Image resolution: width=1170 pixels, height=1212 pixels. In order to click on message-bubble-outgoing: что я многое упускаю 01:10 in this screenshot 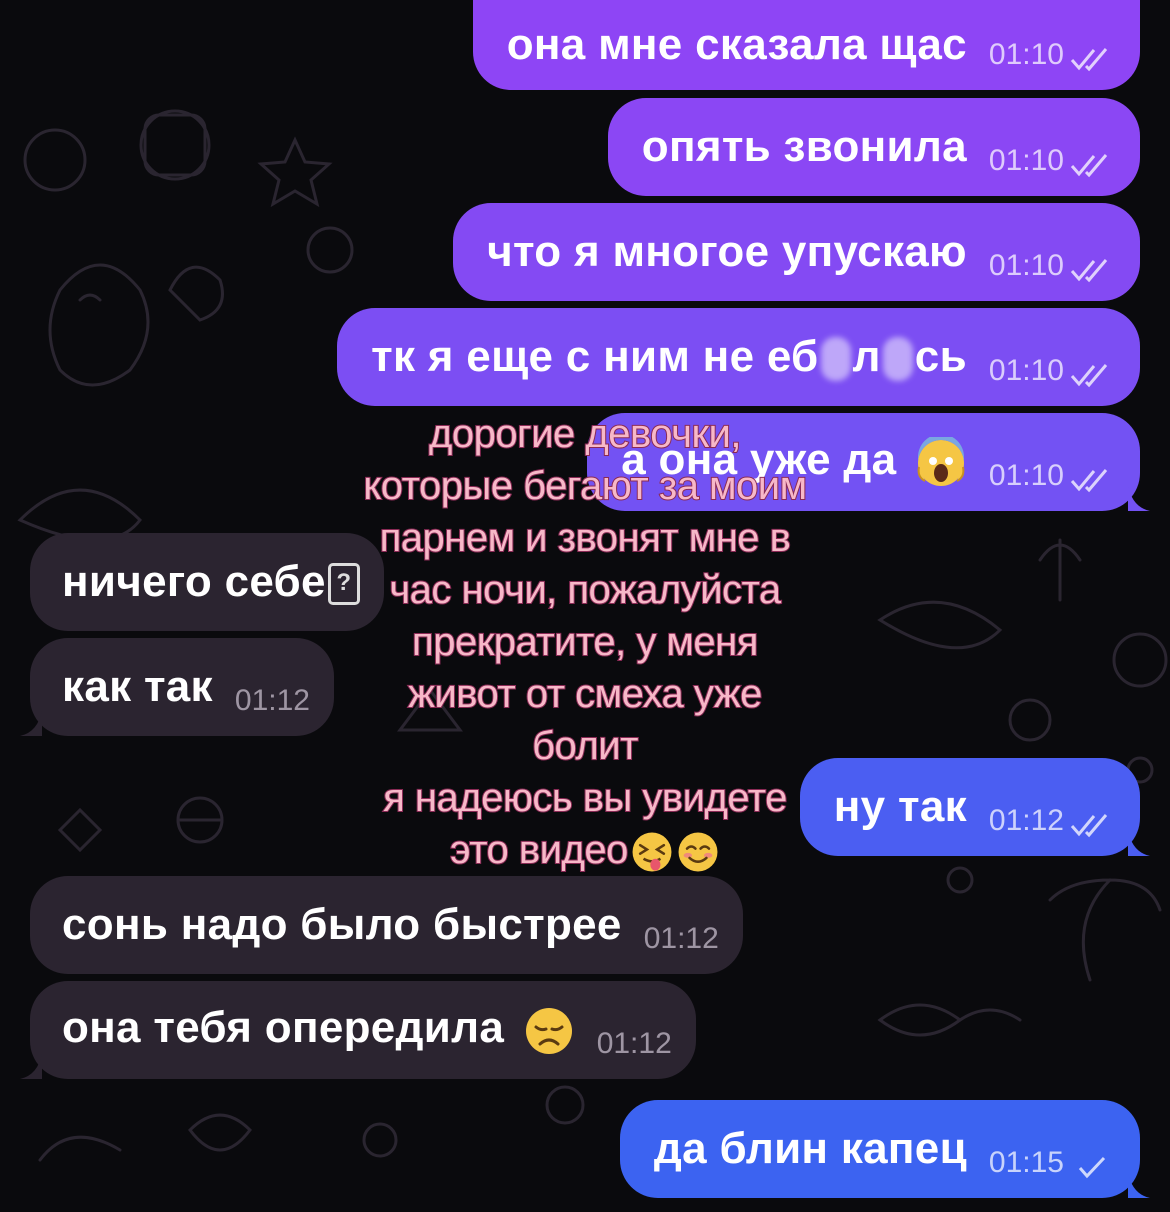, I will do `click(796, 252)`.